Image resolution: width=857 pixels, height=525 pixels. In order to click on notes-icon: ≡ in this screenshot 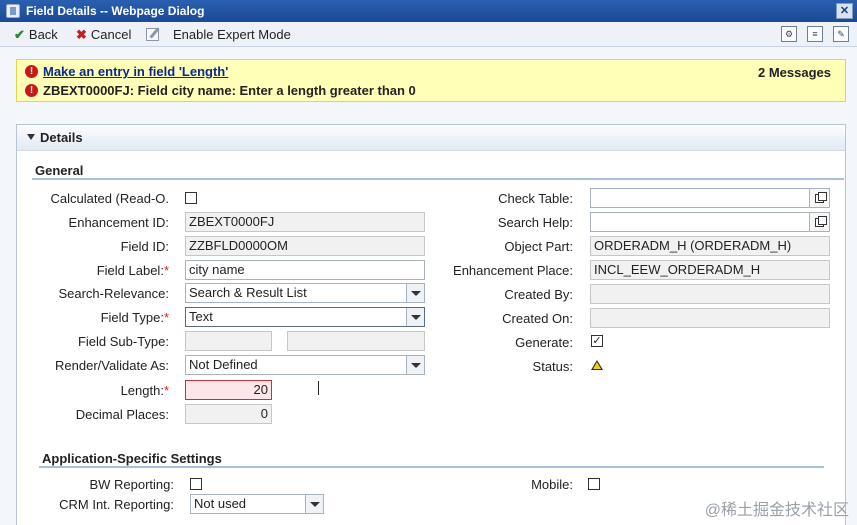, I will do `click(815, 34)`.